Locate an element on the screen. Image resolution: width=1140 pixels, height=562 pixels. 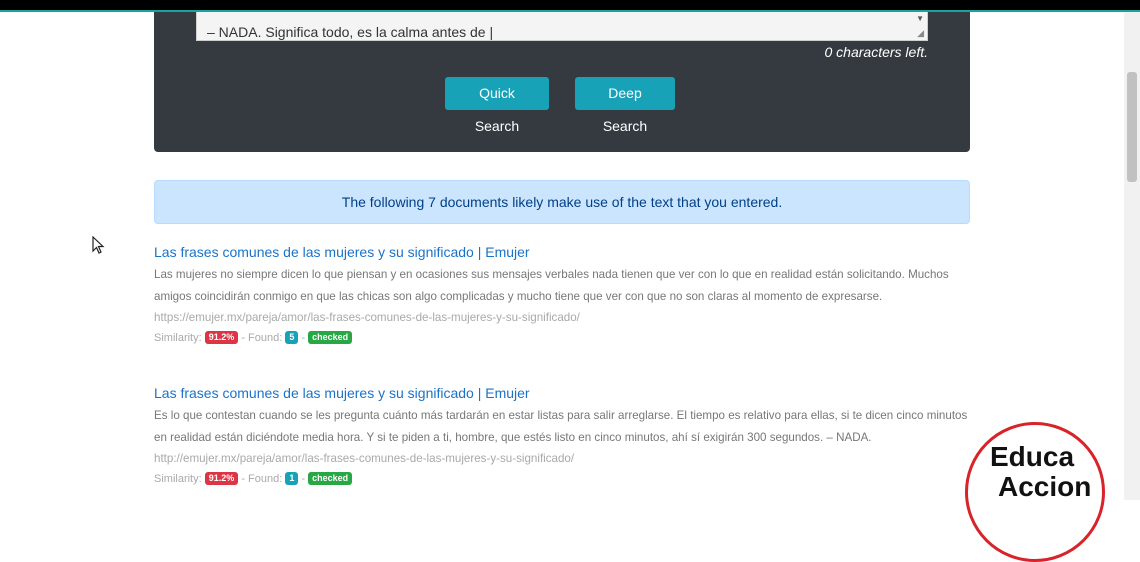
result-meta: Similarity: 91.2% - Found: 5 - checked is located at coordinates (562, 338).